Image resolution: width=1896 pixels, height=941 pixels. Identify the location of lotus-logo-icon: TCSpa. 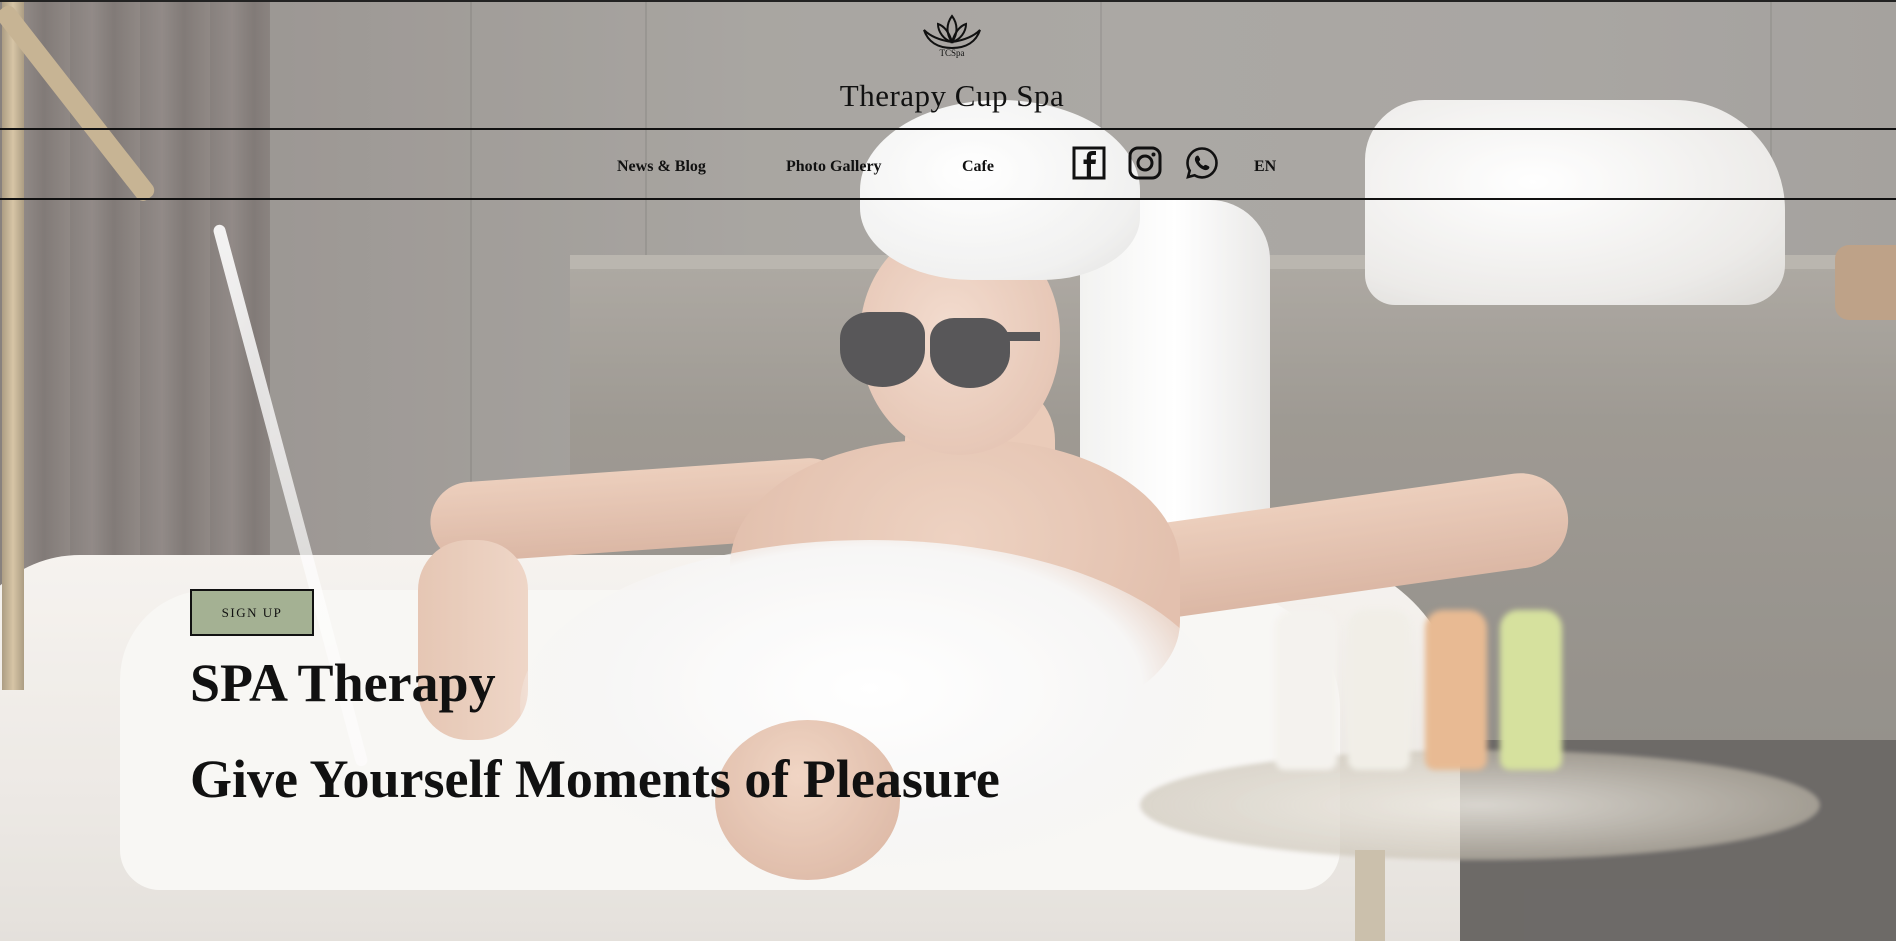
(952, 35).